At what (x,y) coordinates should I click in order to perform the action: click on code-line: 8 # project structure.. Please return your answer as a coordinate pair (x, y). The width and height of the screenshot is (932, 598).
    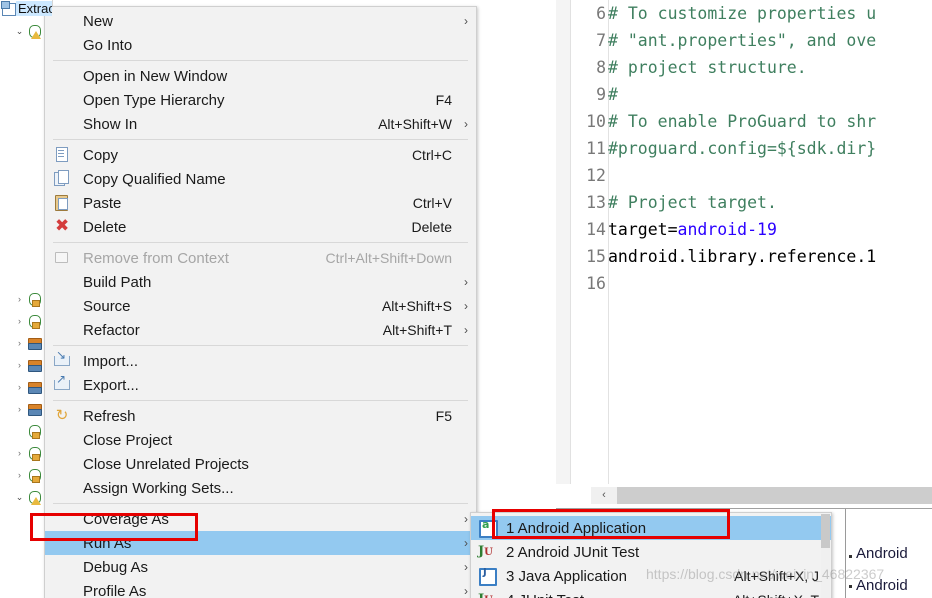
    Looking at the image, I should click on (751, 67).